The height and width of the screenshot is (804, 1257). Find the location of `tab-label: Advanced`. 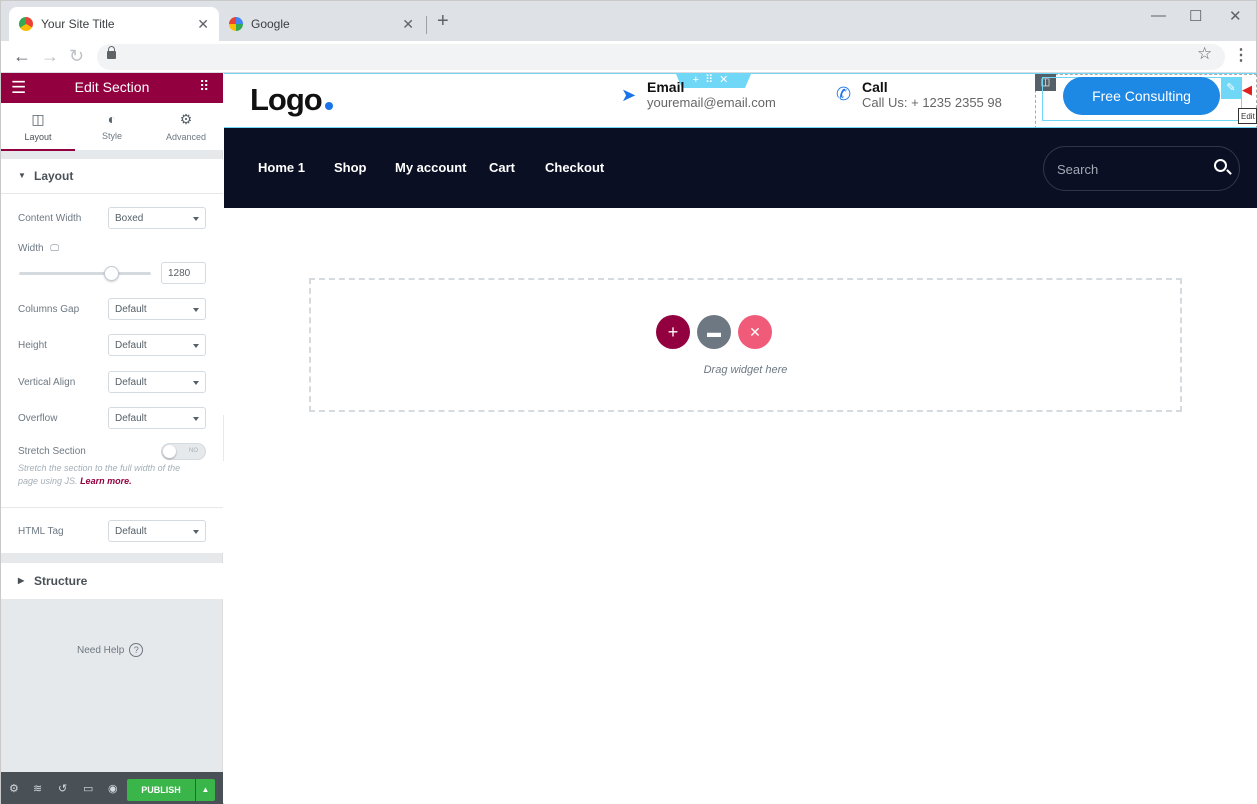

tab-label: Advanced is located at coordinates (186, 137).